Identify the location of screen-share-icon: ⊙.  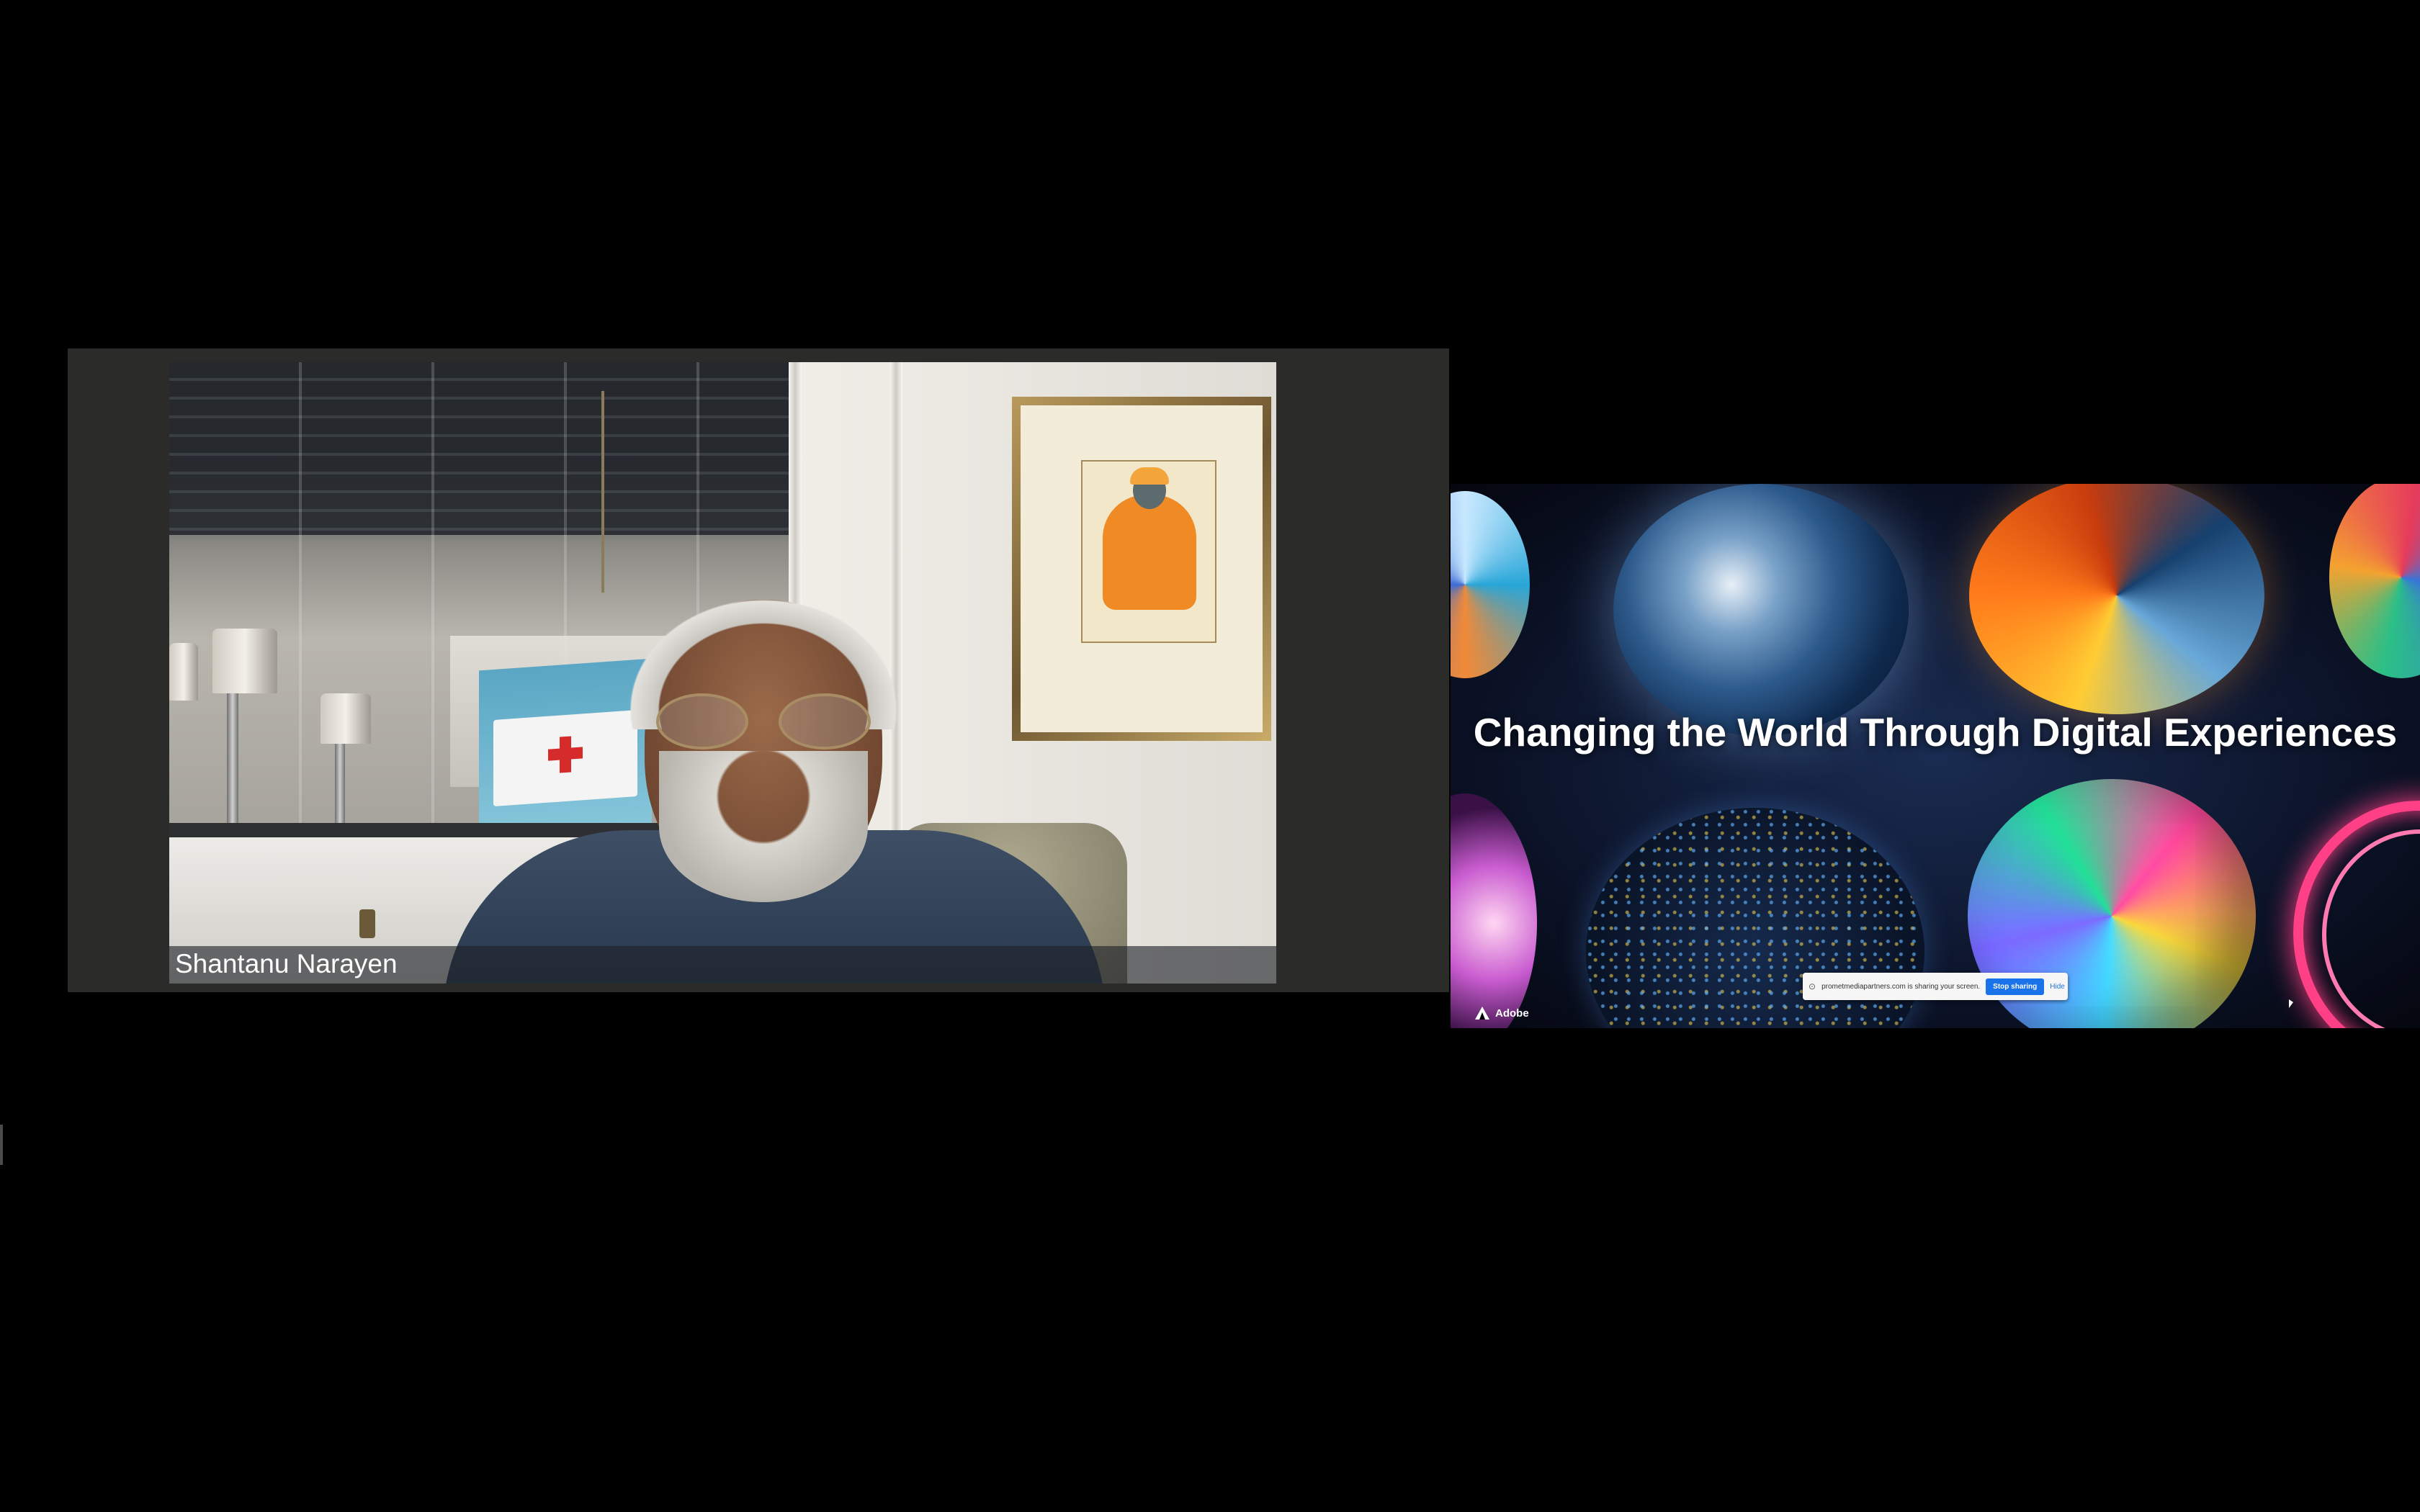
(1812, 986).